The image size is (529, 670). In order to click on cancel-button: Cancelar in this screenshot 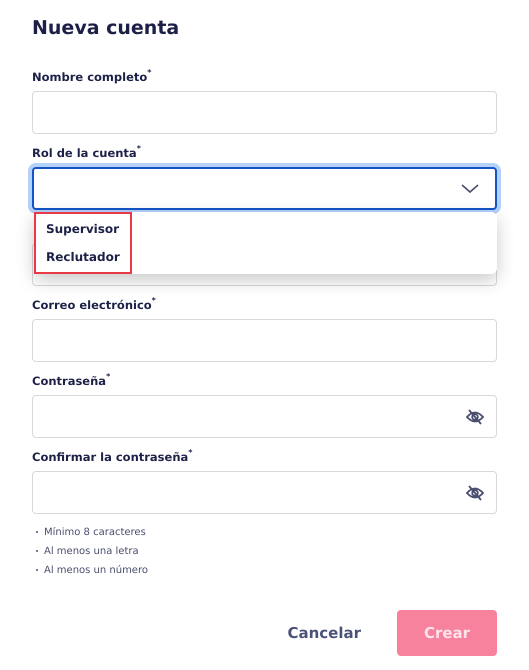, I will do `click(324, 633)`.